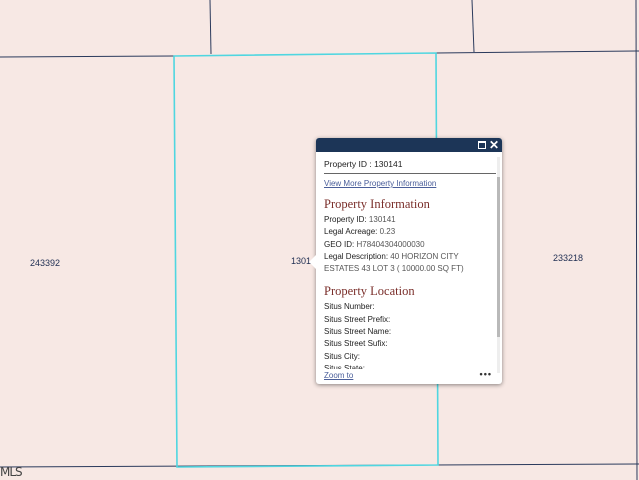 The height and width of the screenshot is (480, 639). Describe the element at coordinates (410, 357) in the screenshot. I see `field-row: Situs City:` at that location.